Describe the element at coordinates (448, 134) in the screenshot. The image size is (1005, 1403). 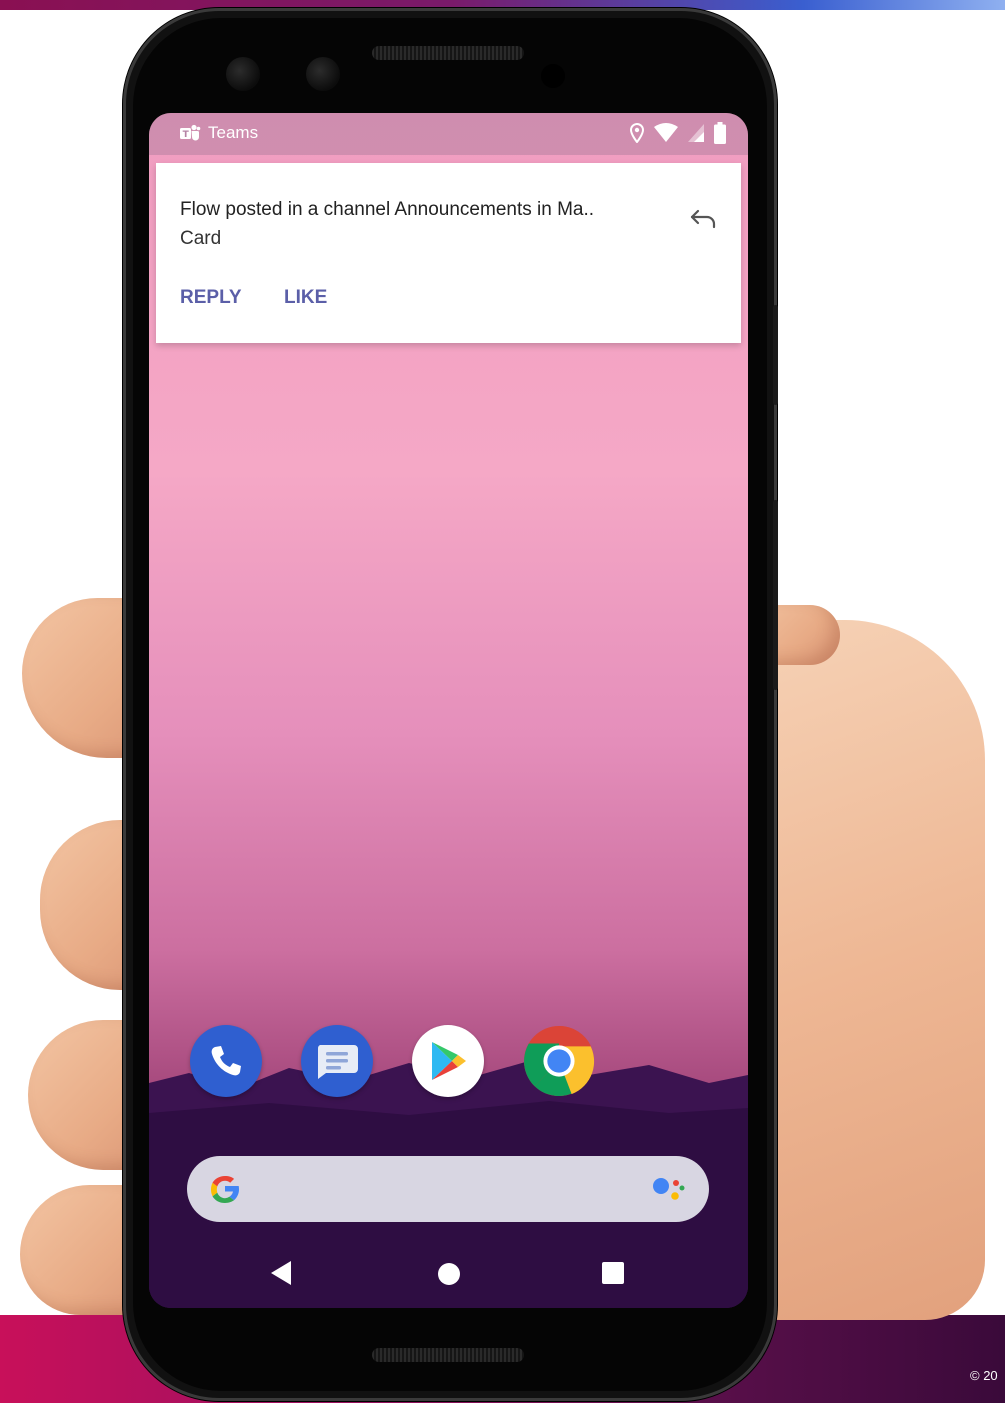
I see `status-bar: T Teams` at that location.